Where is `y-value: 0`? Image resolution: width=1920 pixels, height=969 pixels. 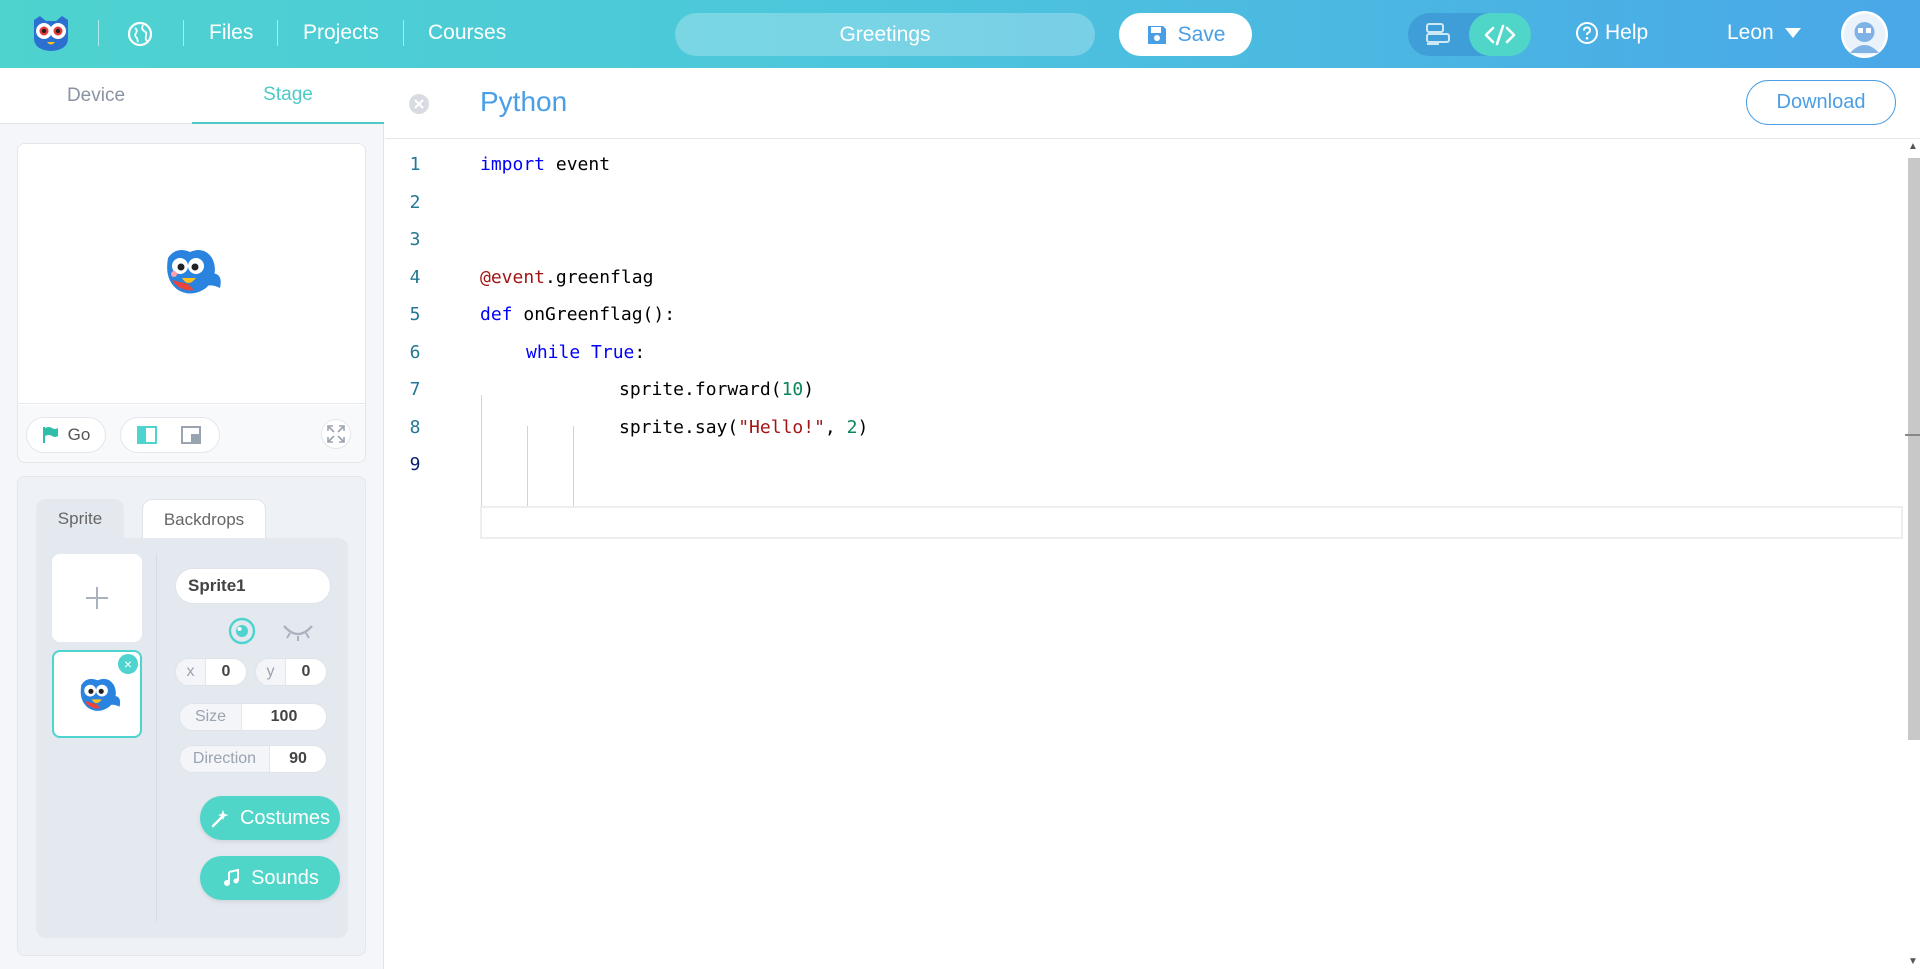 y-value: 0 is located at coordinates (306, 671).